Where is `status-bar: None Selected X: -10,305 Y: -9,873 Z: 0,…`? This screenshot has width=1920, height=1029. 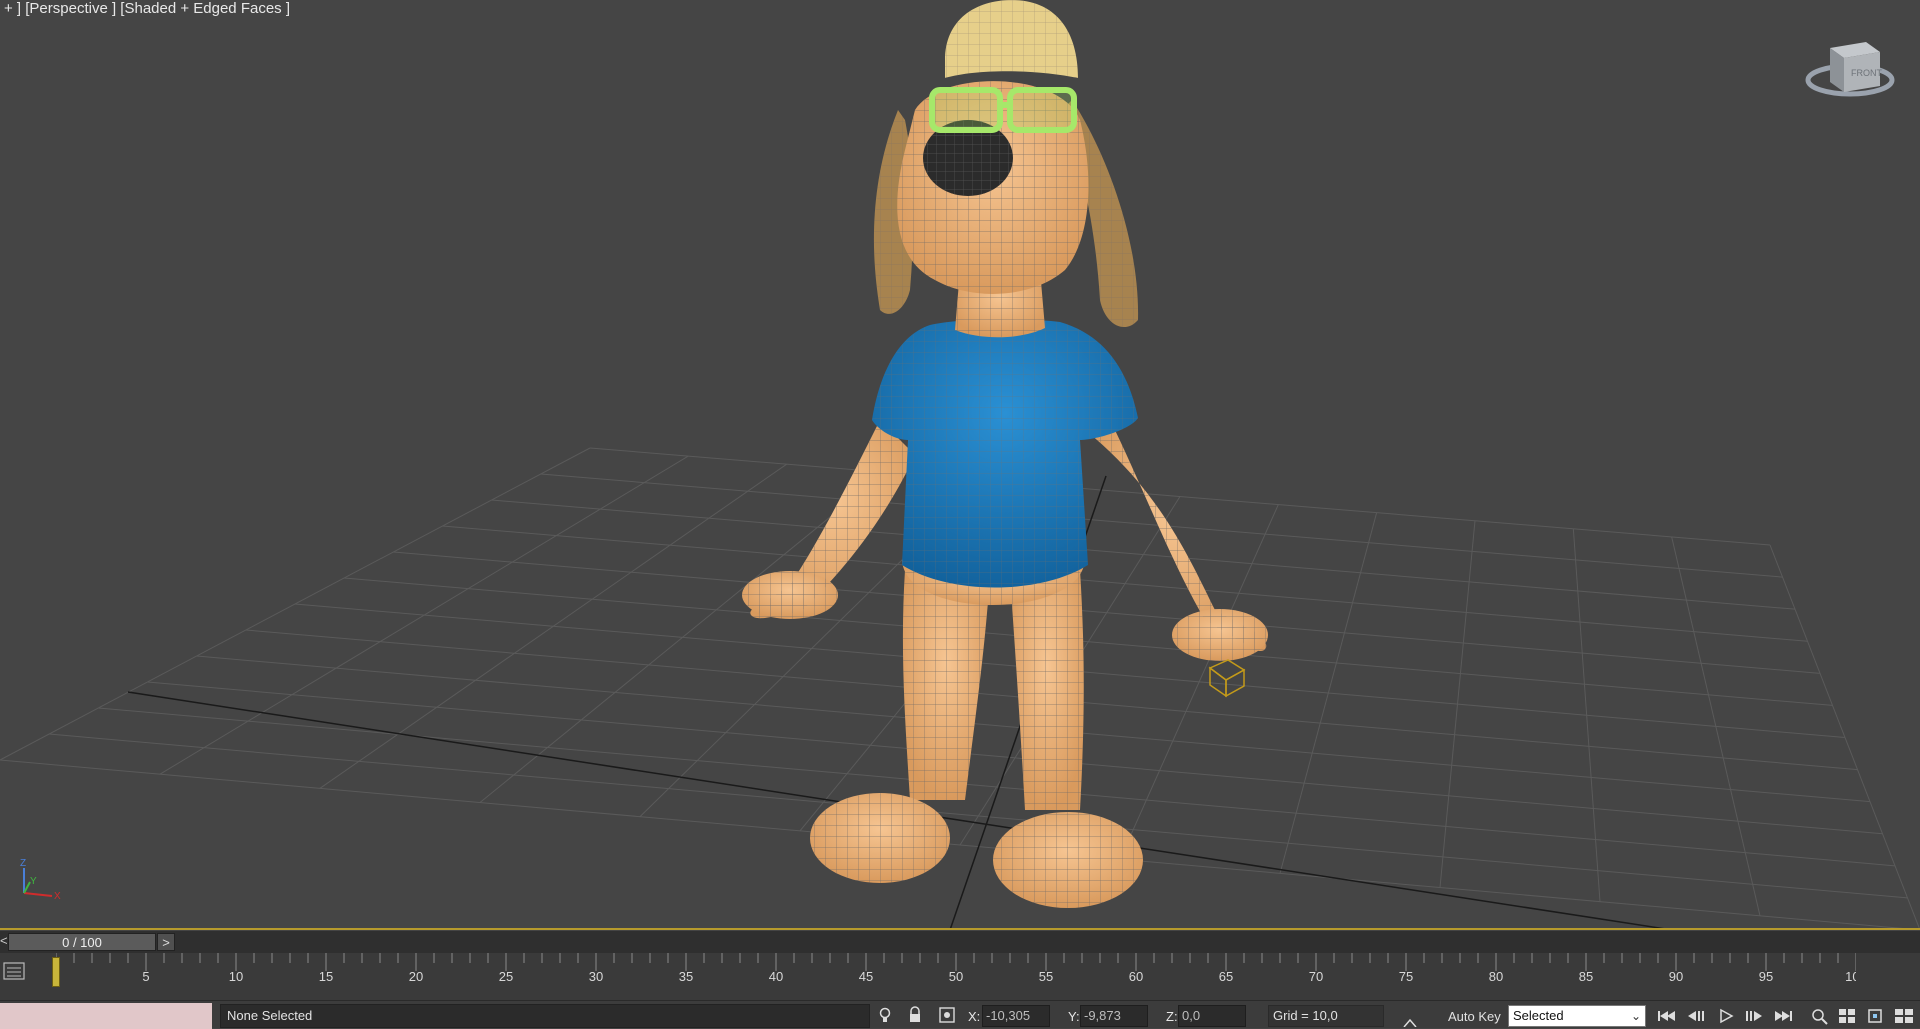
status-bar: None Selected X: -10,305 Y: -9,873 Z: 0,… is located at coordinates (960, 1014).